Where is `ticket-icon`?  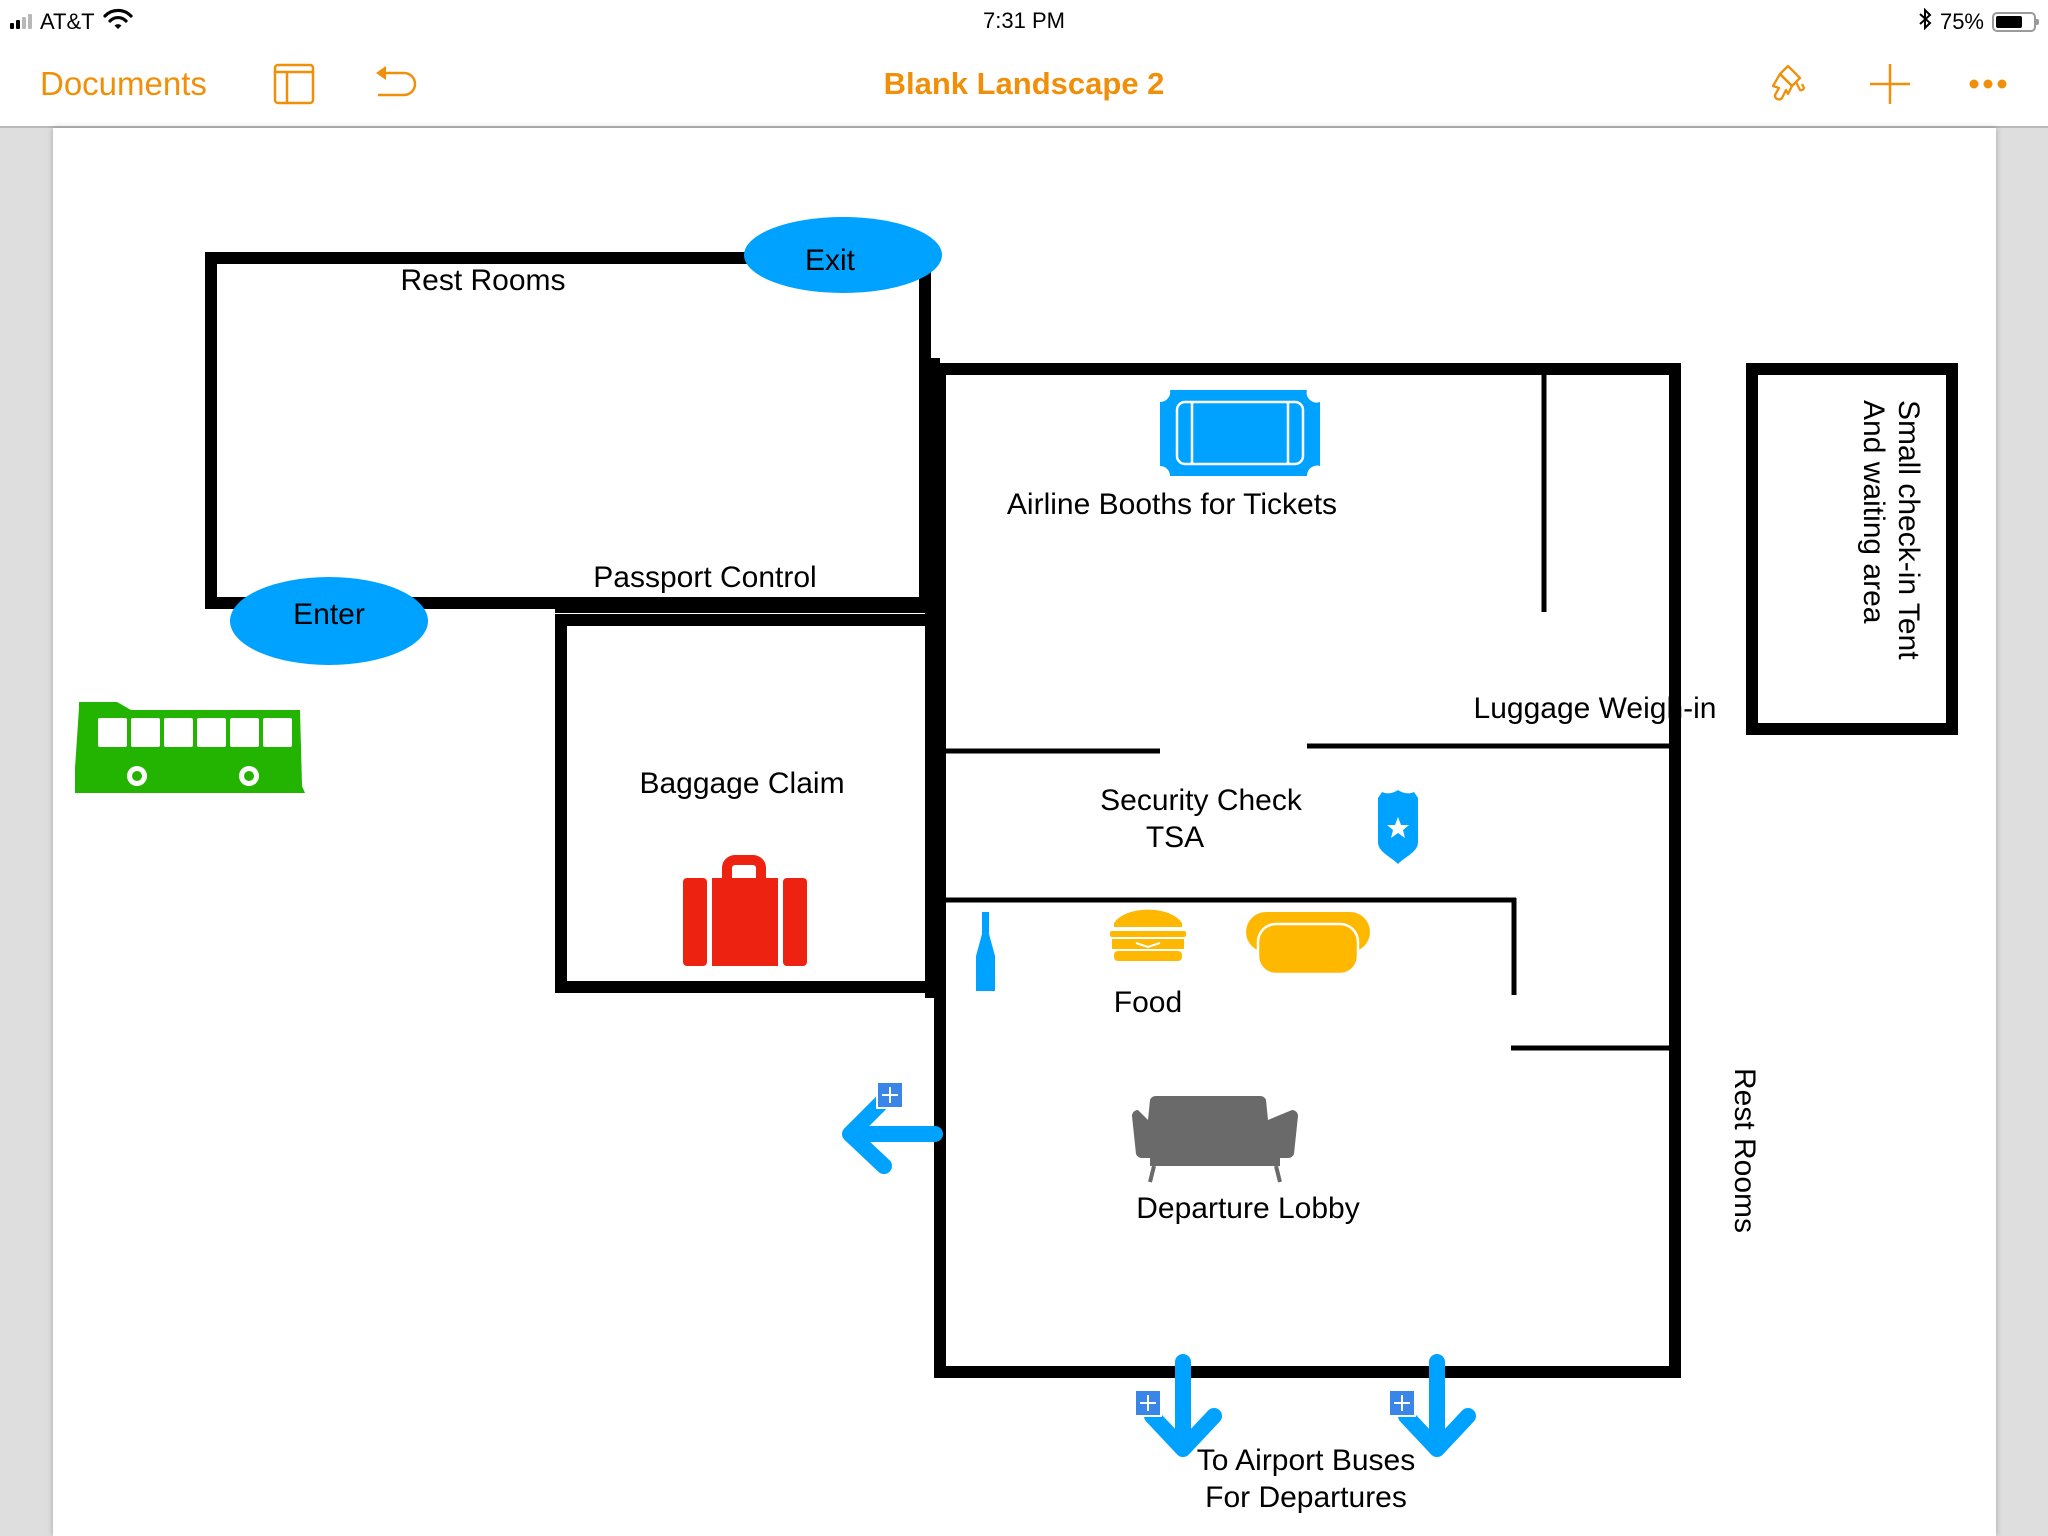
ticket-icon is located at coordinates (1240, 433).